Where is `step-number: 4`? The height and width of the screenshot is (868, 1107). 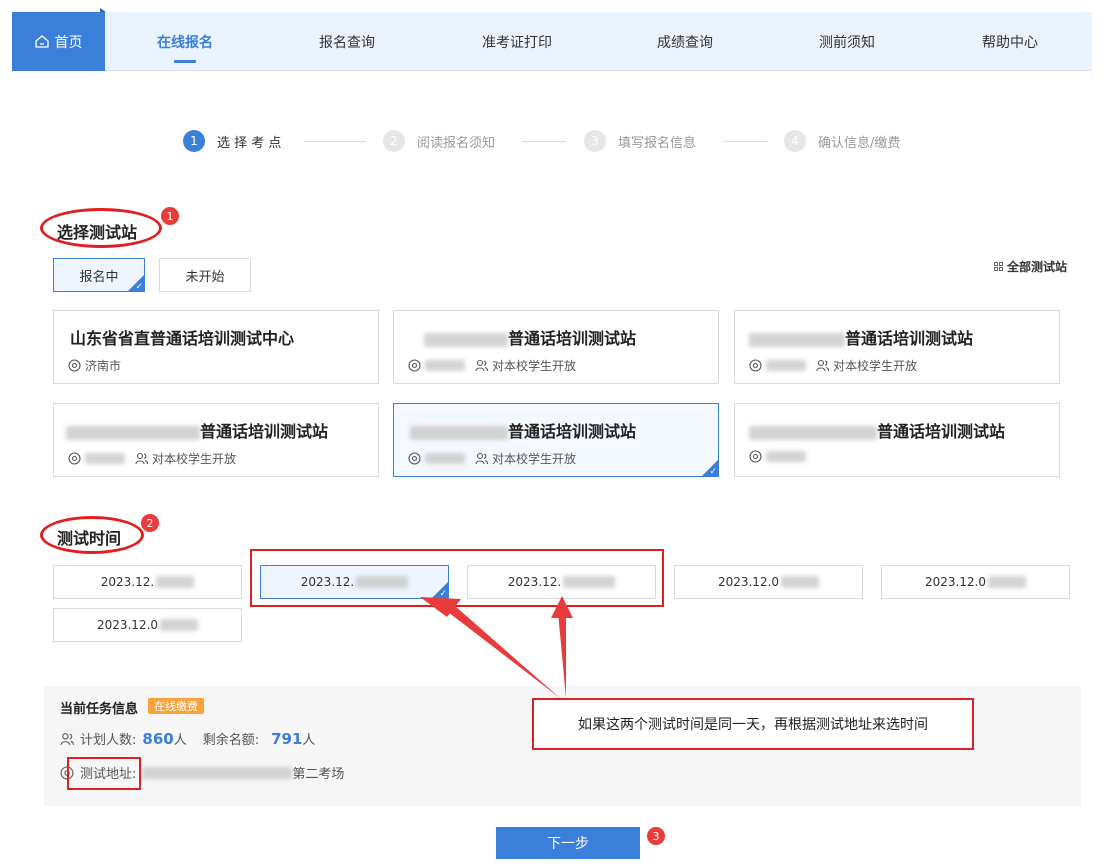
step-number: 4 is located at coordinates (795, 141).